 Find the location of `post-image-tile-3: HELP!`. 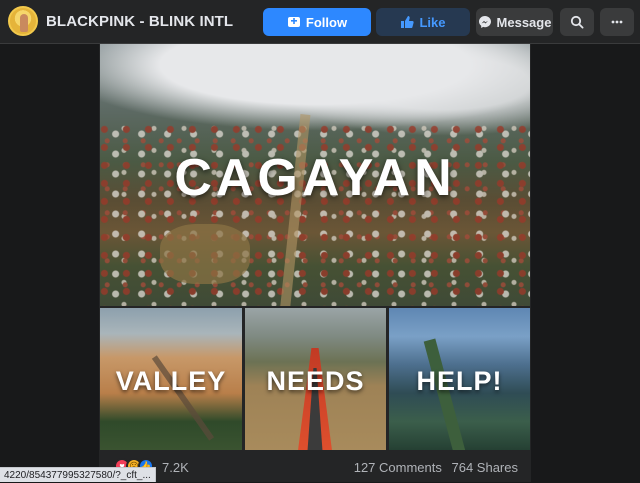

post-image-tile-3: HELP! is located at coordinates (459, 379).